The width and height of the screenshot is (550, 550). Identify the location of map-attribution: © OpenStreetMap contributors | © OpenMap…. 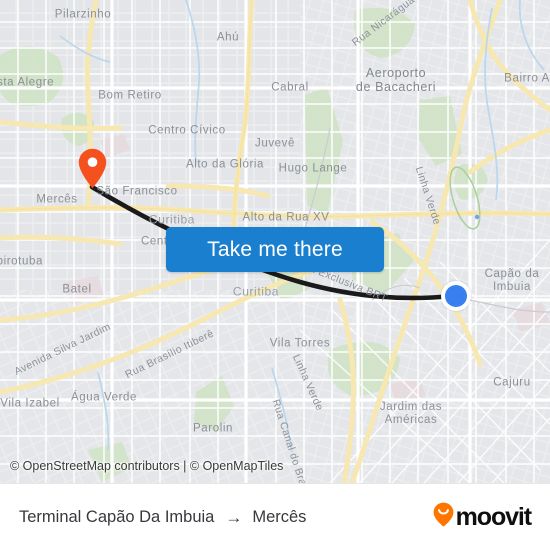
(146, 466).